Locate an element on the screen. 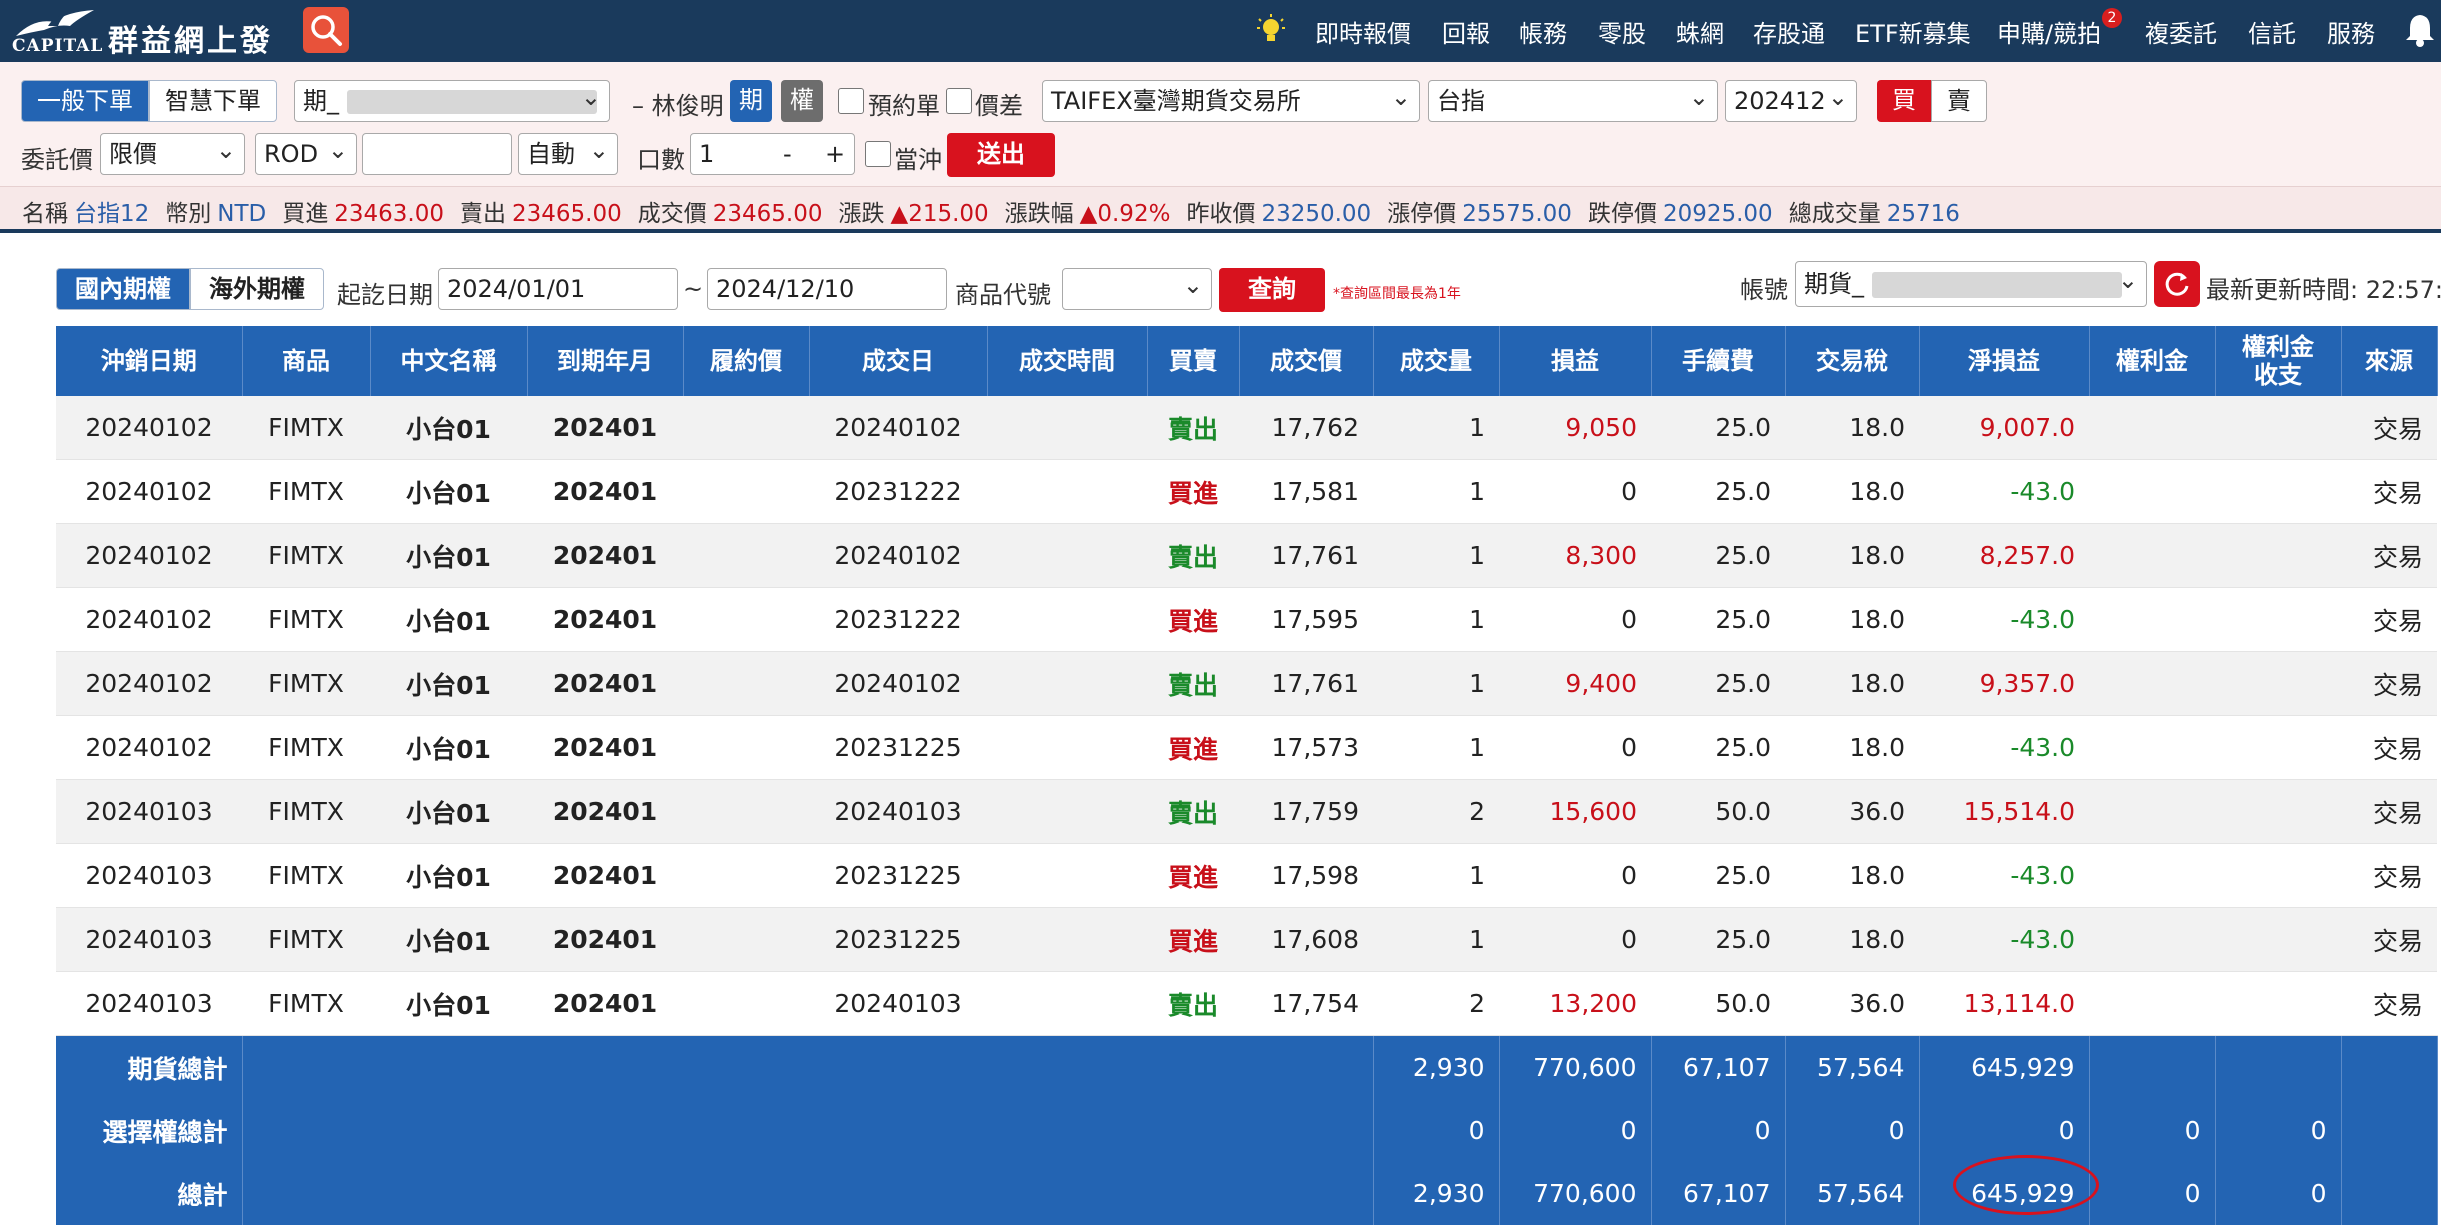 The width and height of the screenshot is (2441, 1225). nav-trust: 信託 is located at coordinates (2272, 31).